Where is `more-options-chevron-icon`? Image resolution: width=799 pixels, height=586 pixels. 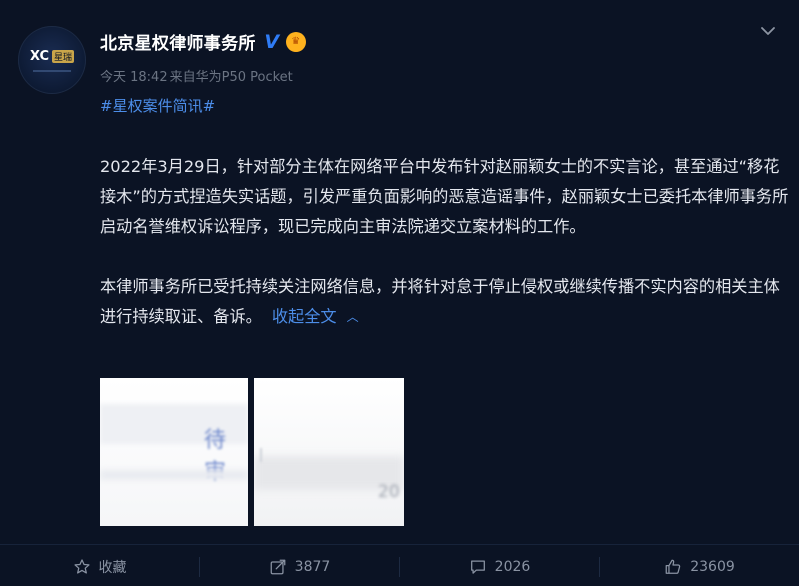
more-options-chevron-icon is located at coordinates (768, 31).